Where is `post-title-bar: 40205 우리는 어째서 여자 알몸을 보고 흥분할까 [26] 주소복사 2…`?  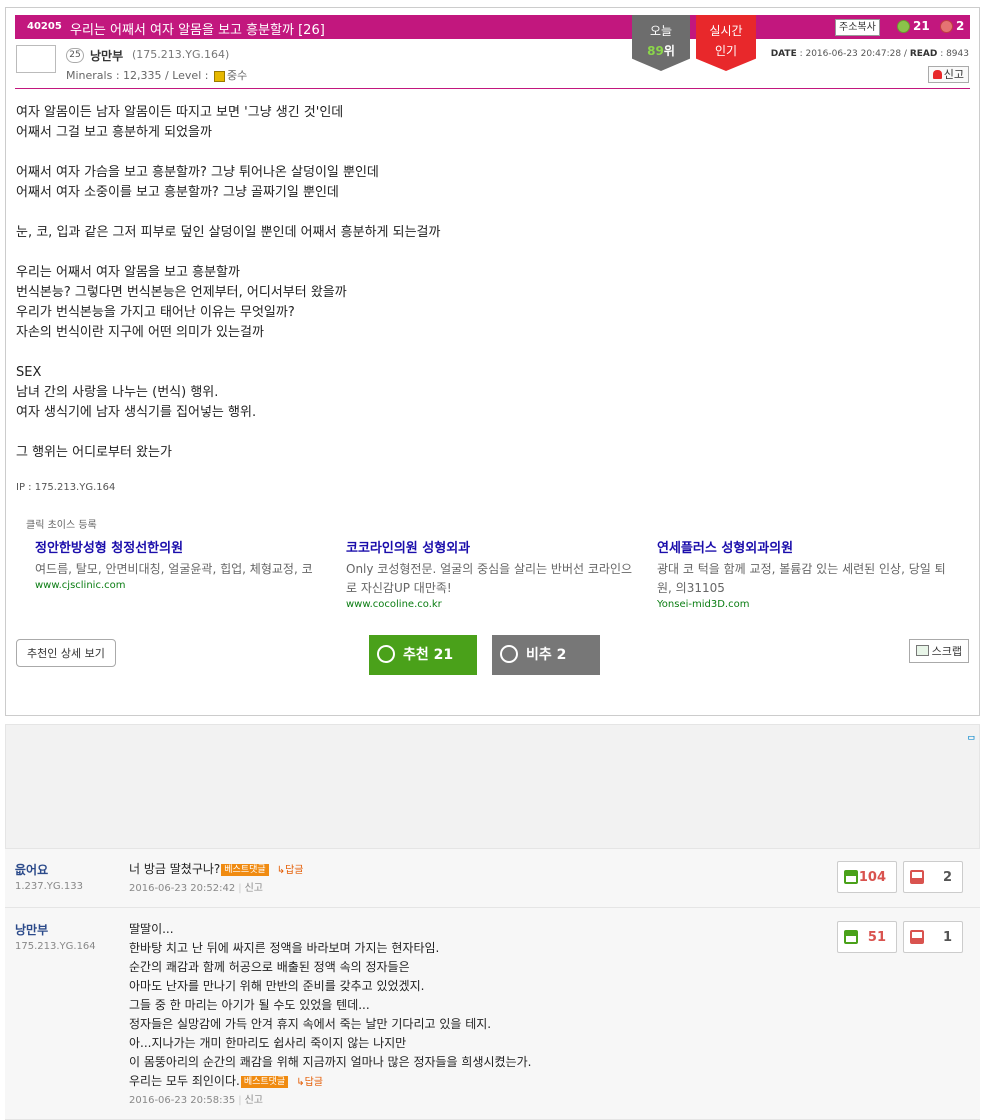
post-title-bar: 40205 우리는 어째서 여자 알몸을 보고 흥분할까 [26] 주소복사 2… is located at coordinates (492, 27).